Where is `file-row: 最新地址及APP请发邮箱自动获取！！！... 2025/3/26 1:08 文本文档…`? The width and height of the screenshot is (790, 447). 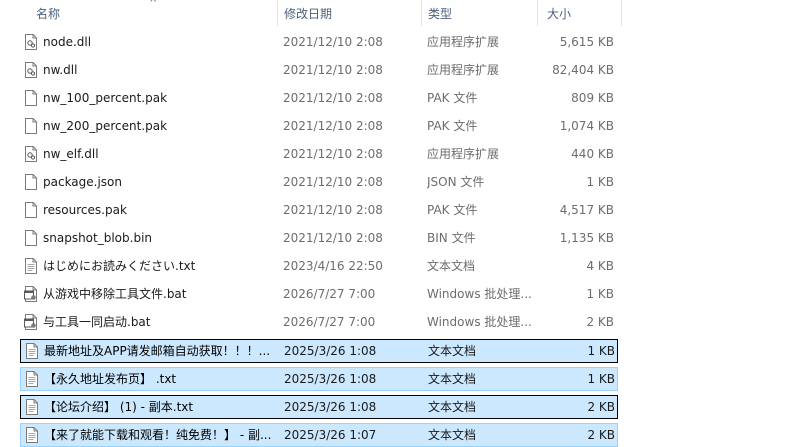
file-row: 最新地址及APP请发邮箱自动获取！！！... 2025/3/26 1:08 文本文档… is located at coordinates (319, 351).